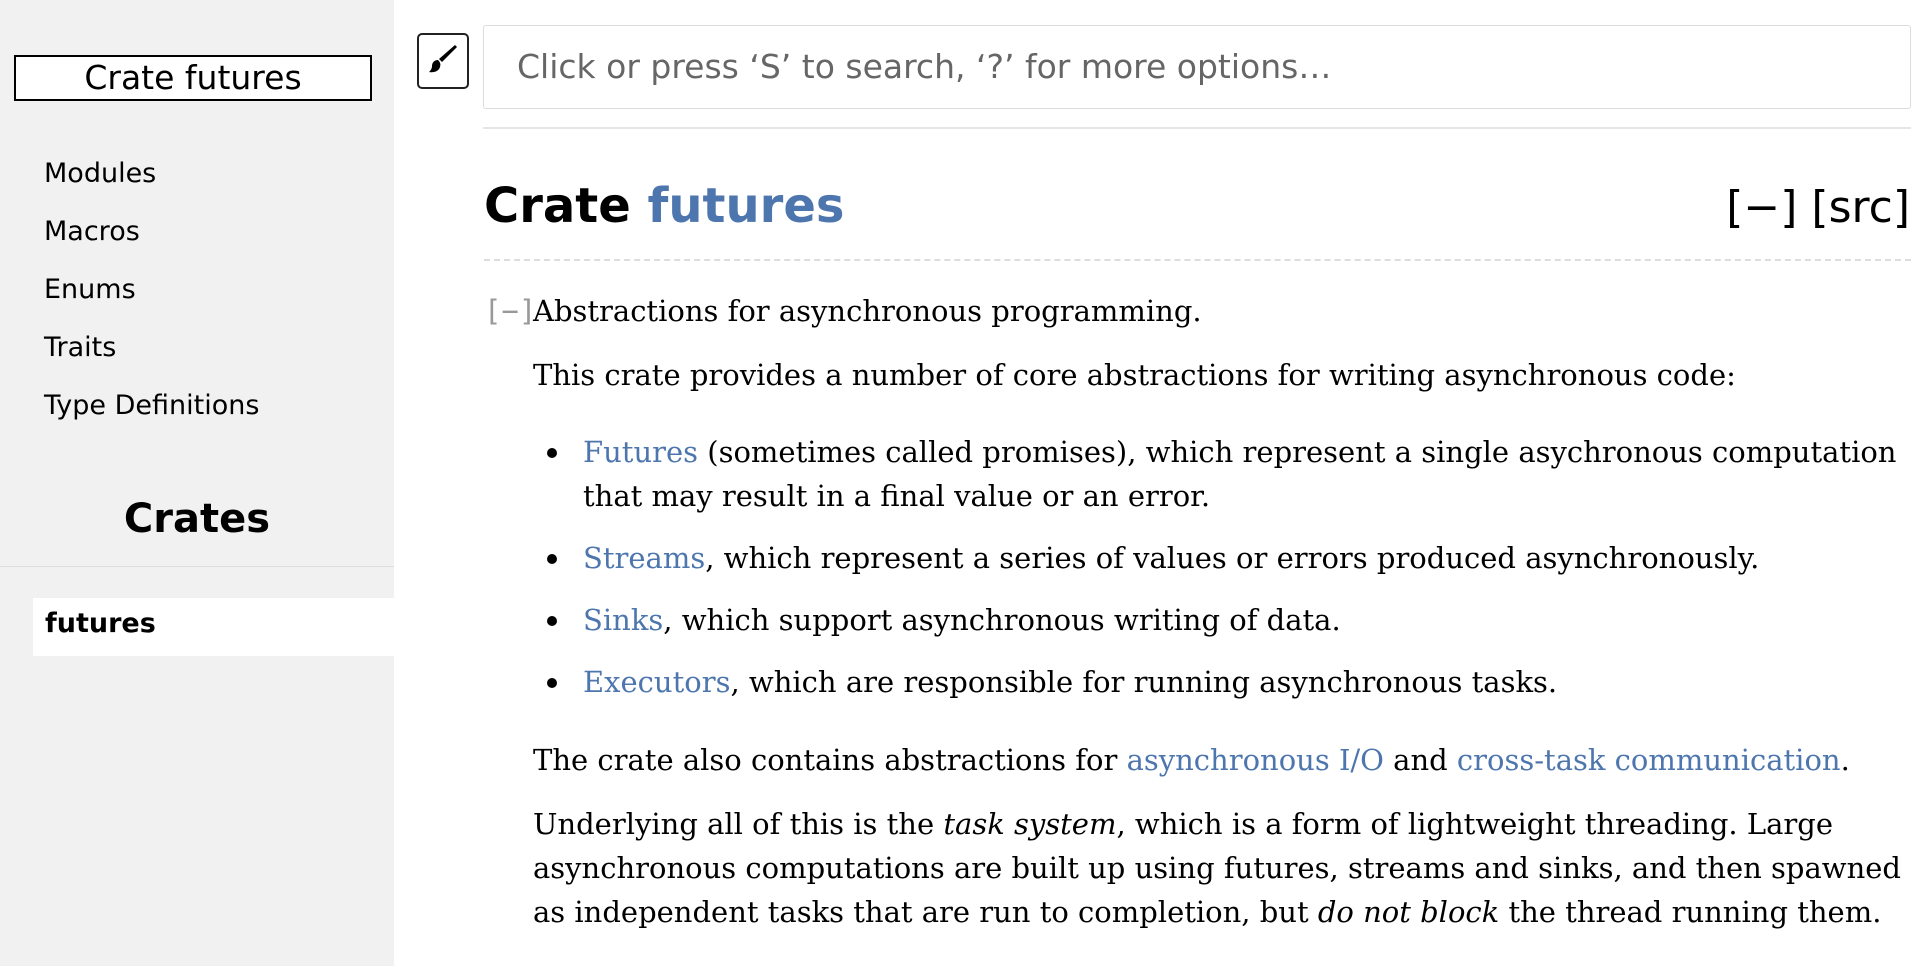 The height and width of the screenshot is (966, 1930). I want to click on async-io-link: asynchronous I/O, so click(1255, 760).